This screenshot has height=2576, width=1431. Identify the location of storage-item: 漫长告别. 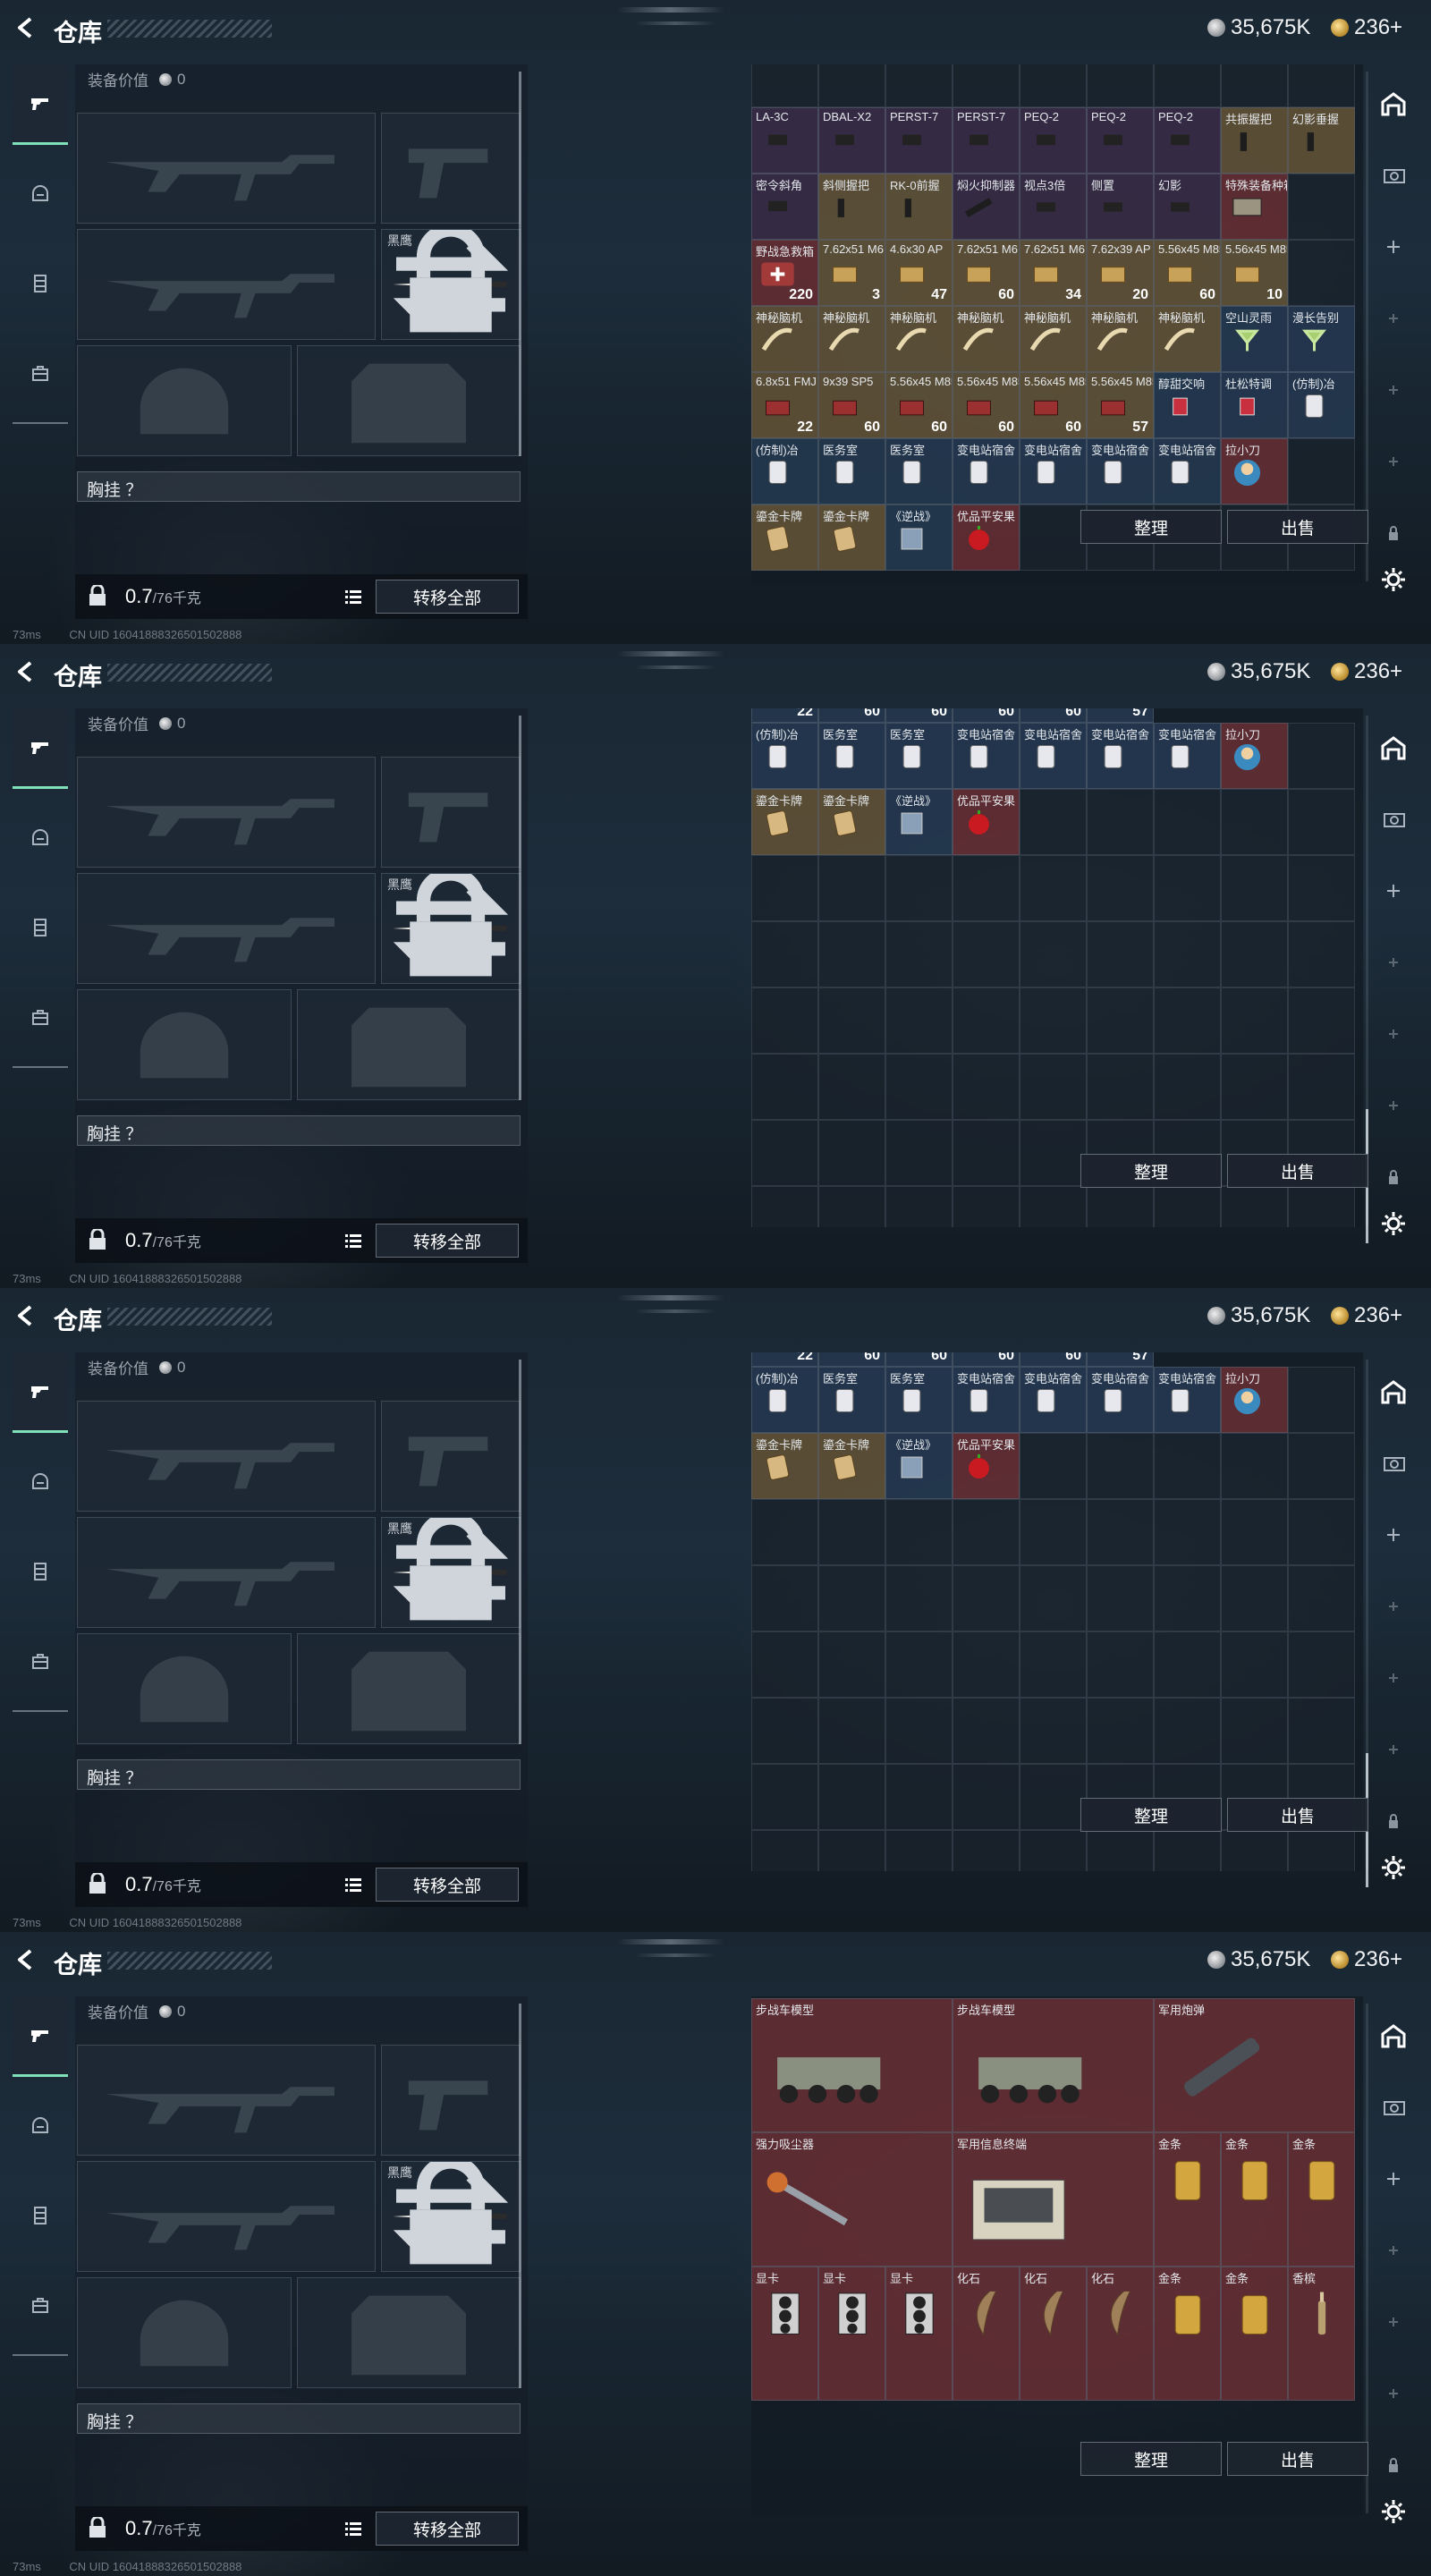
(1321, 339).